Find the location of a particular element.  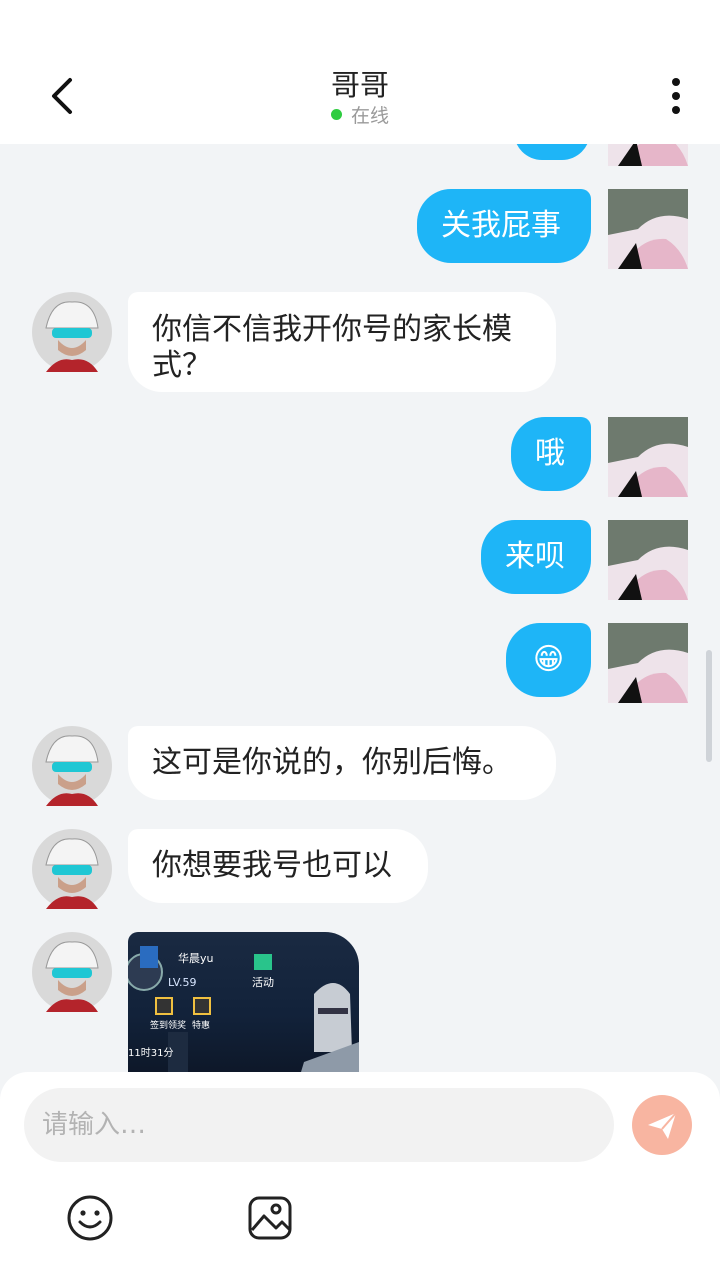

send-icon is located at coordinates (662, 1125).